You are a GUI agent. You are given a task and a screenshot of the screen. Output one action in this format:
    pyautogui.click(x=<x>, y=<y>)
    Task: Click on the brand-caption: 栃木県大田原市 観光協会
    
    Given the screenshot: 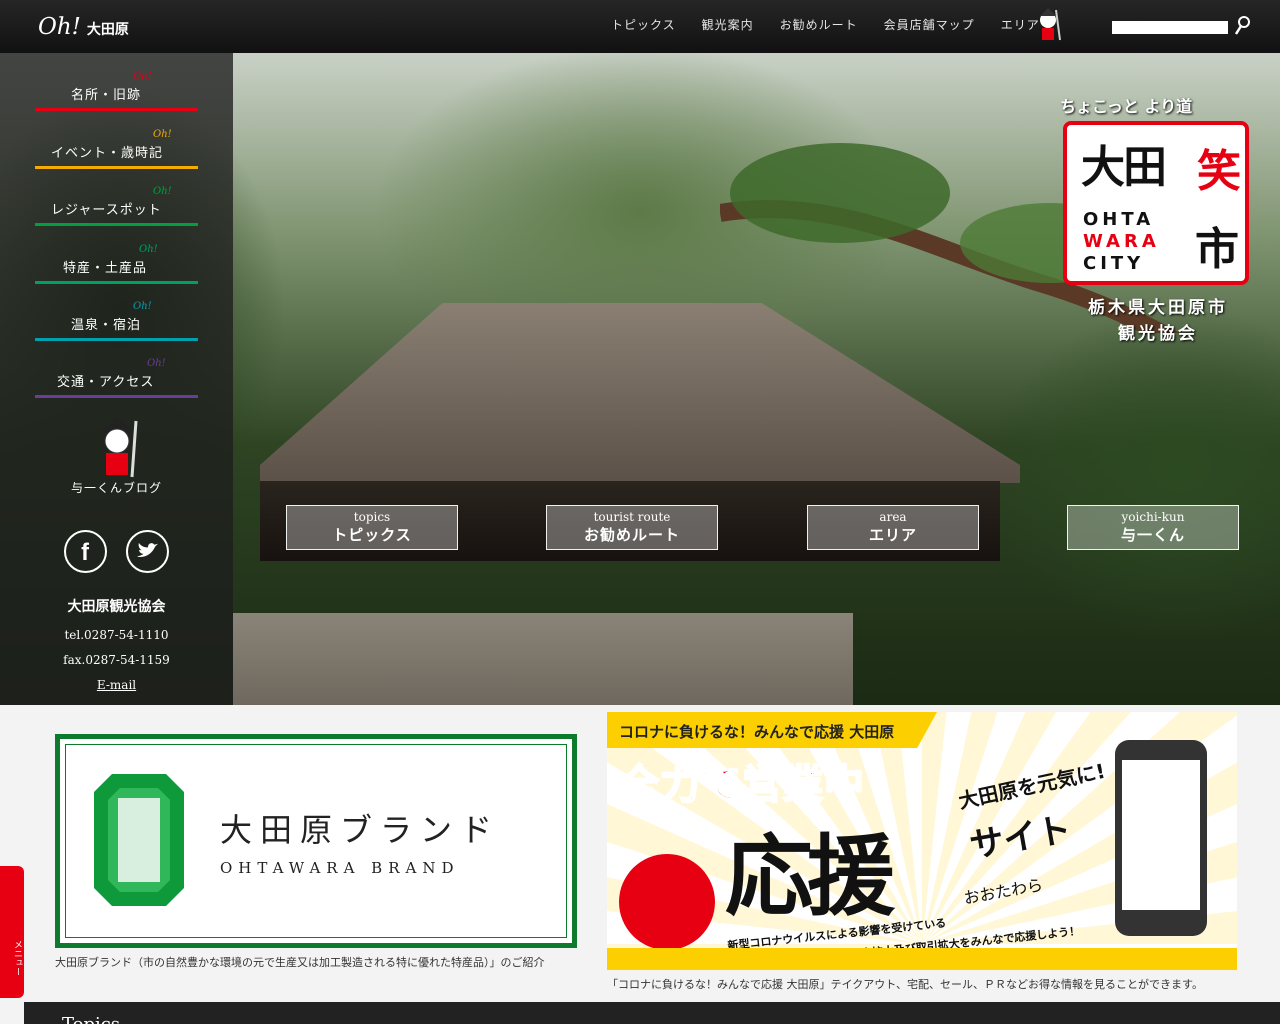 What is the action you would take?
    pyautogui.click(x=1158, y=321)
    